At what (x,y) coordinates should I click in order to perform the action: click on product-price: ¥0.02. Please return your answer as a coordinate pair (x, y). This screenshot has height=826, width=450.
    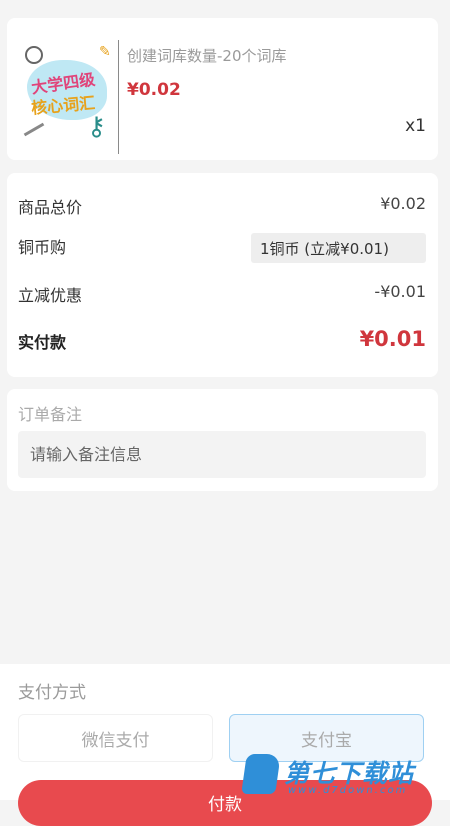
    Looking at the image, I should click on (154, 90).